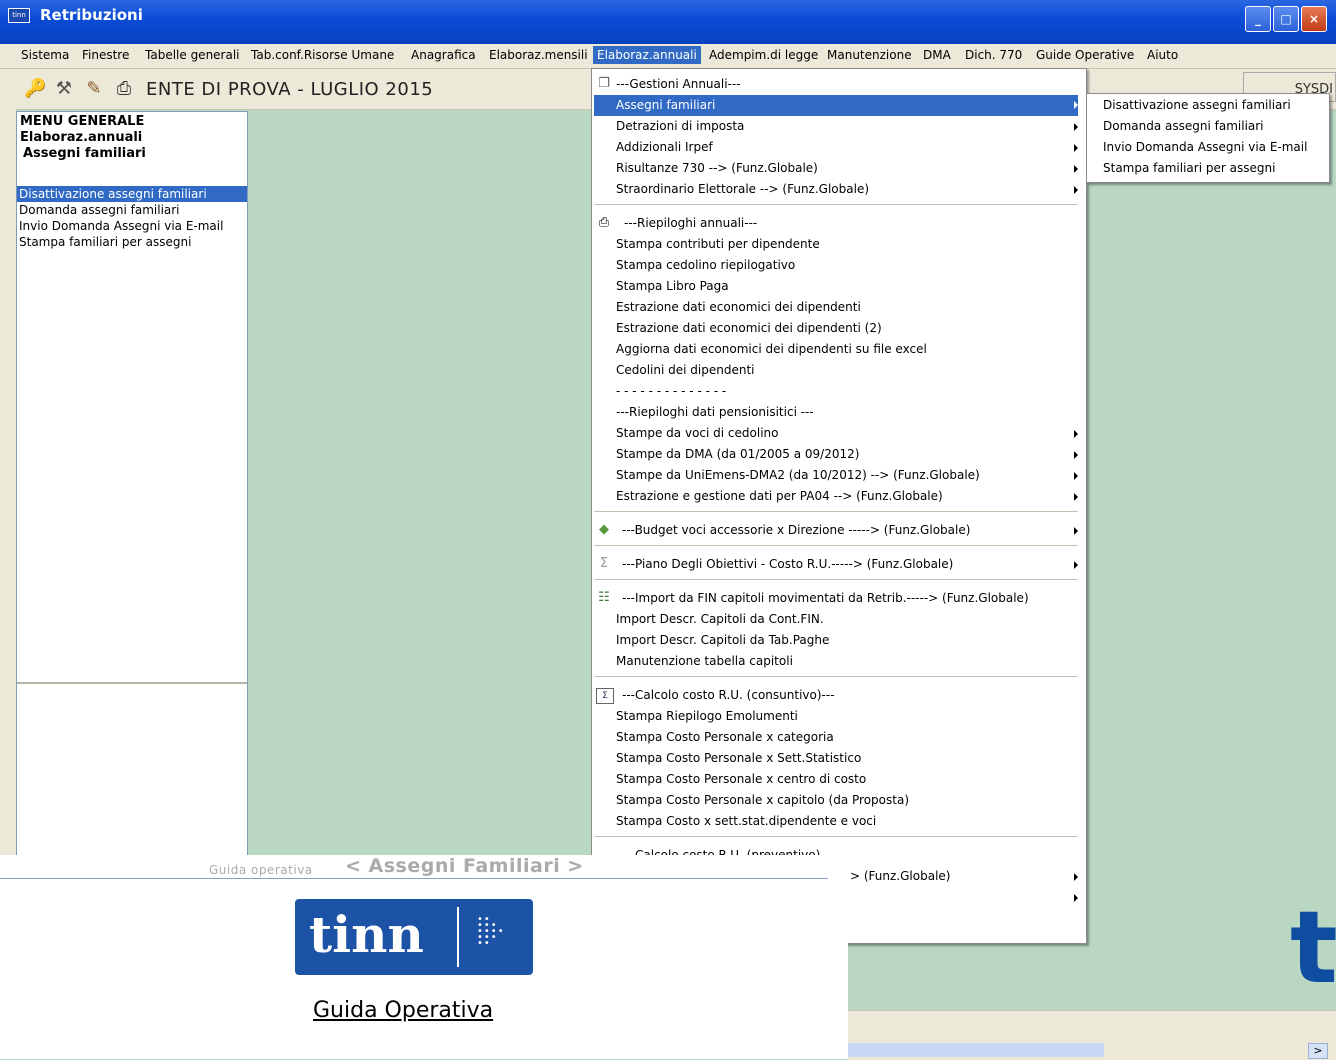 This screenshot has width=1336, height=1060. Describe the element at coordinates (414, 937) in the screenshot. I see `tinn-logo: tinn •• ••• •••• ••• ••` at that location.